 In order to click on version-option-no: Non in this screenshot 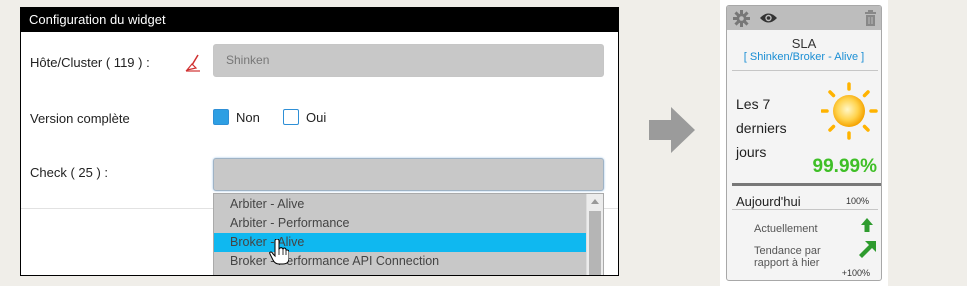, I will do `click(236, 117)`.